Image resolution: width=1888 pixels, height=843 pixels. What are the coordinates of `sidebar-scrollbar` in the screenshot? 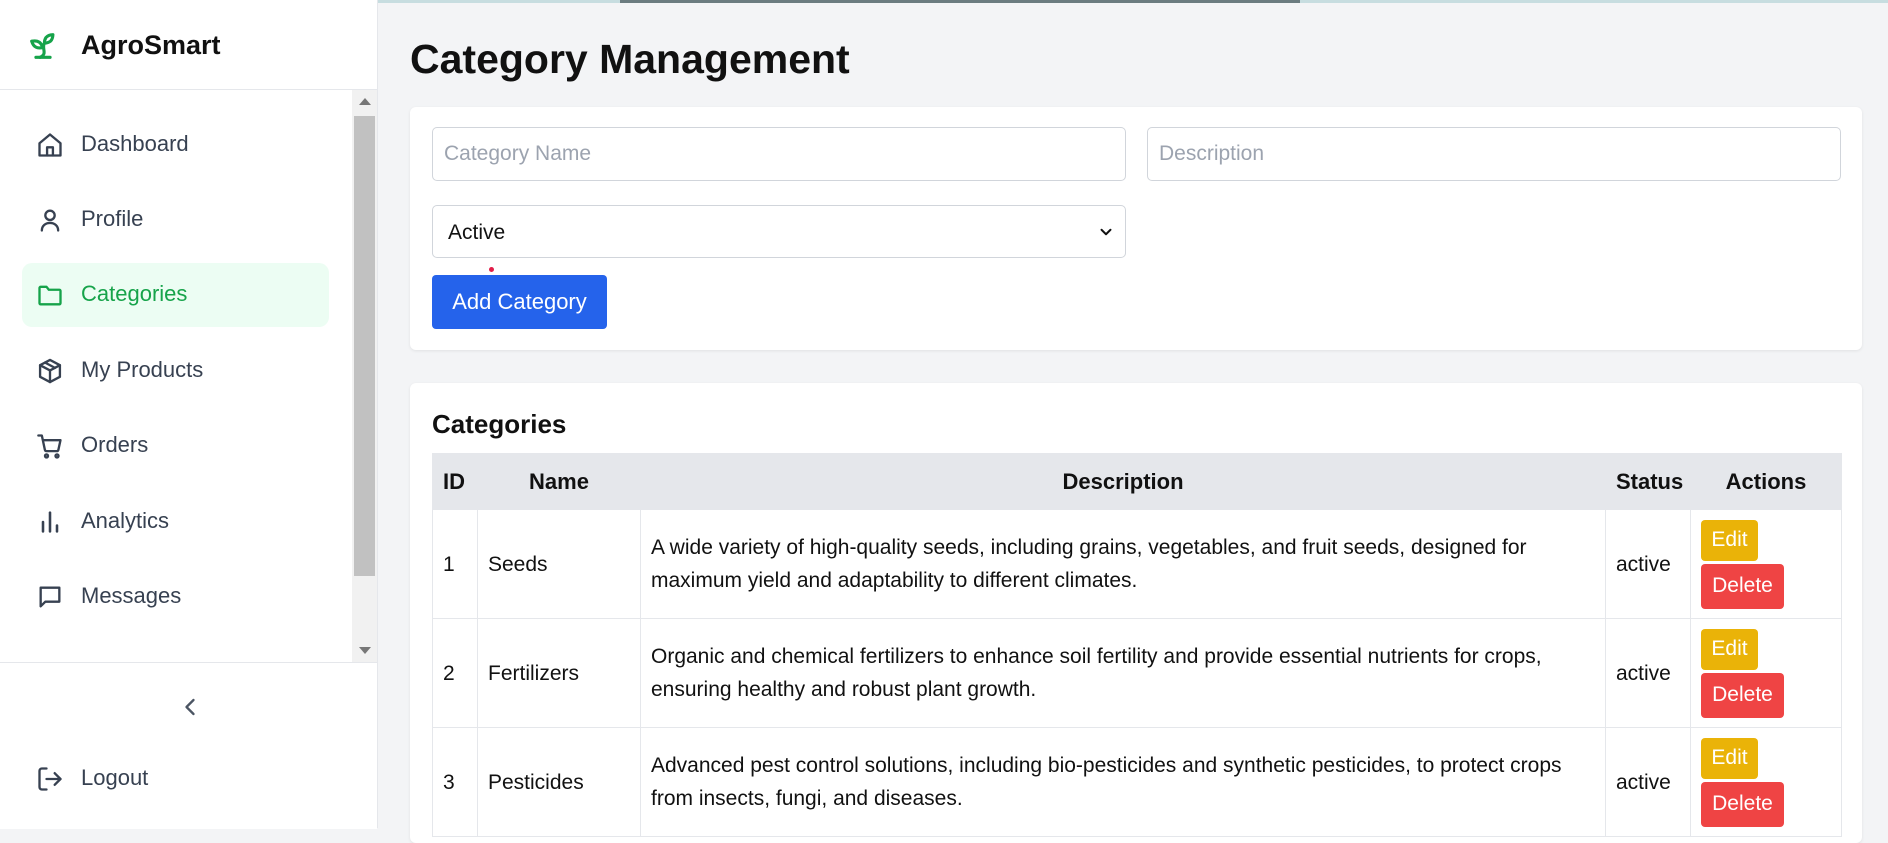 It's located at (364, 376).